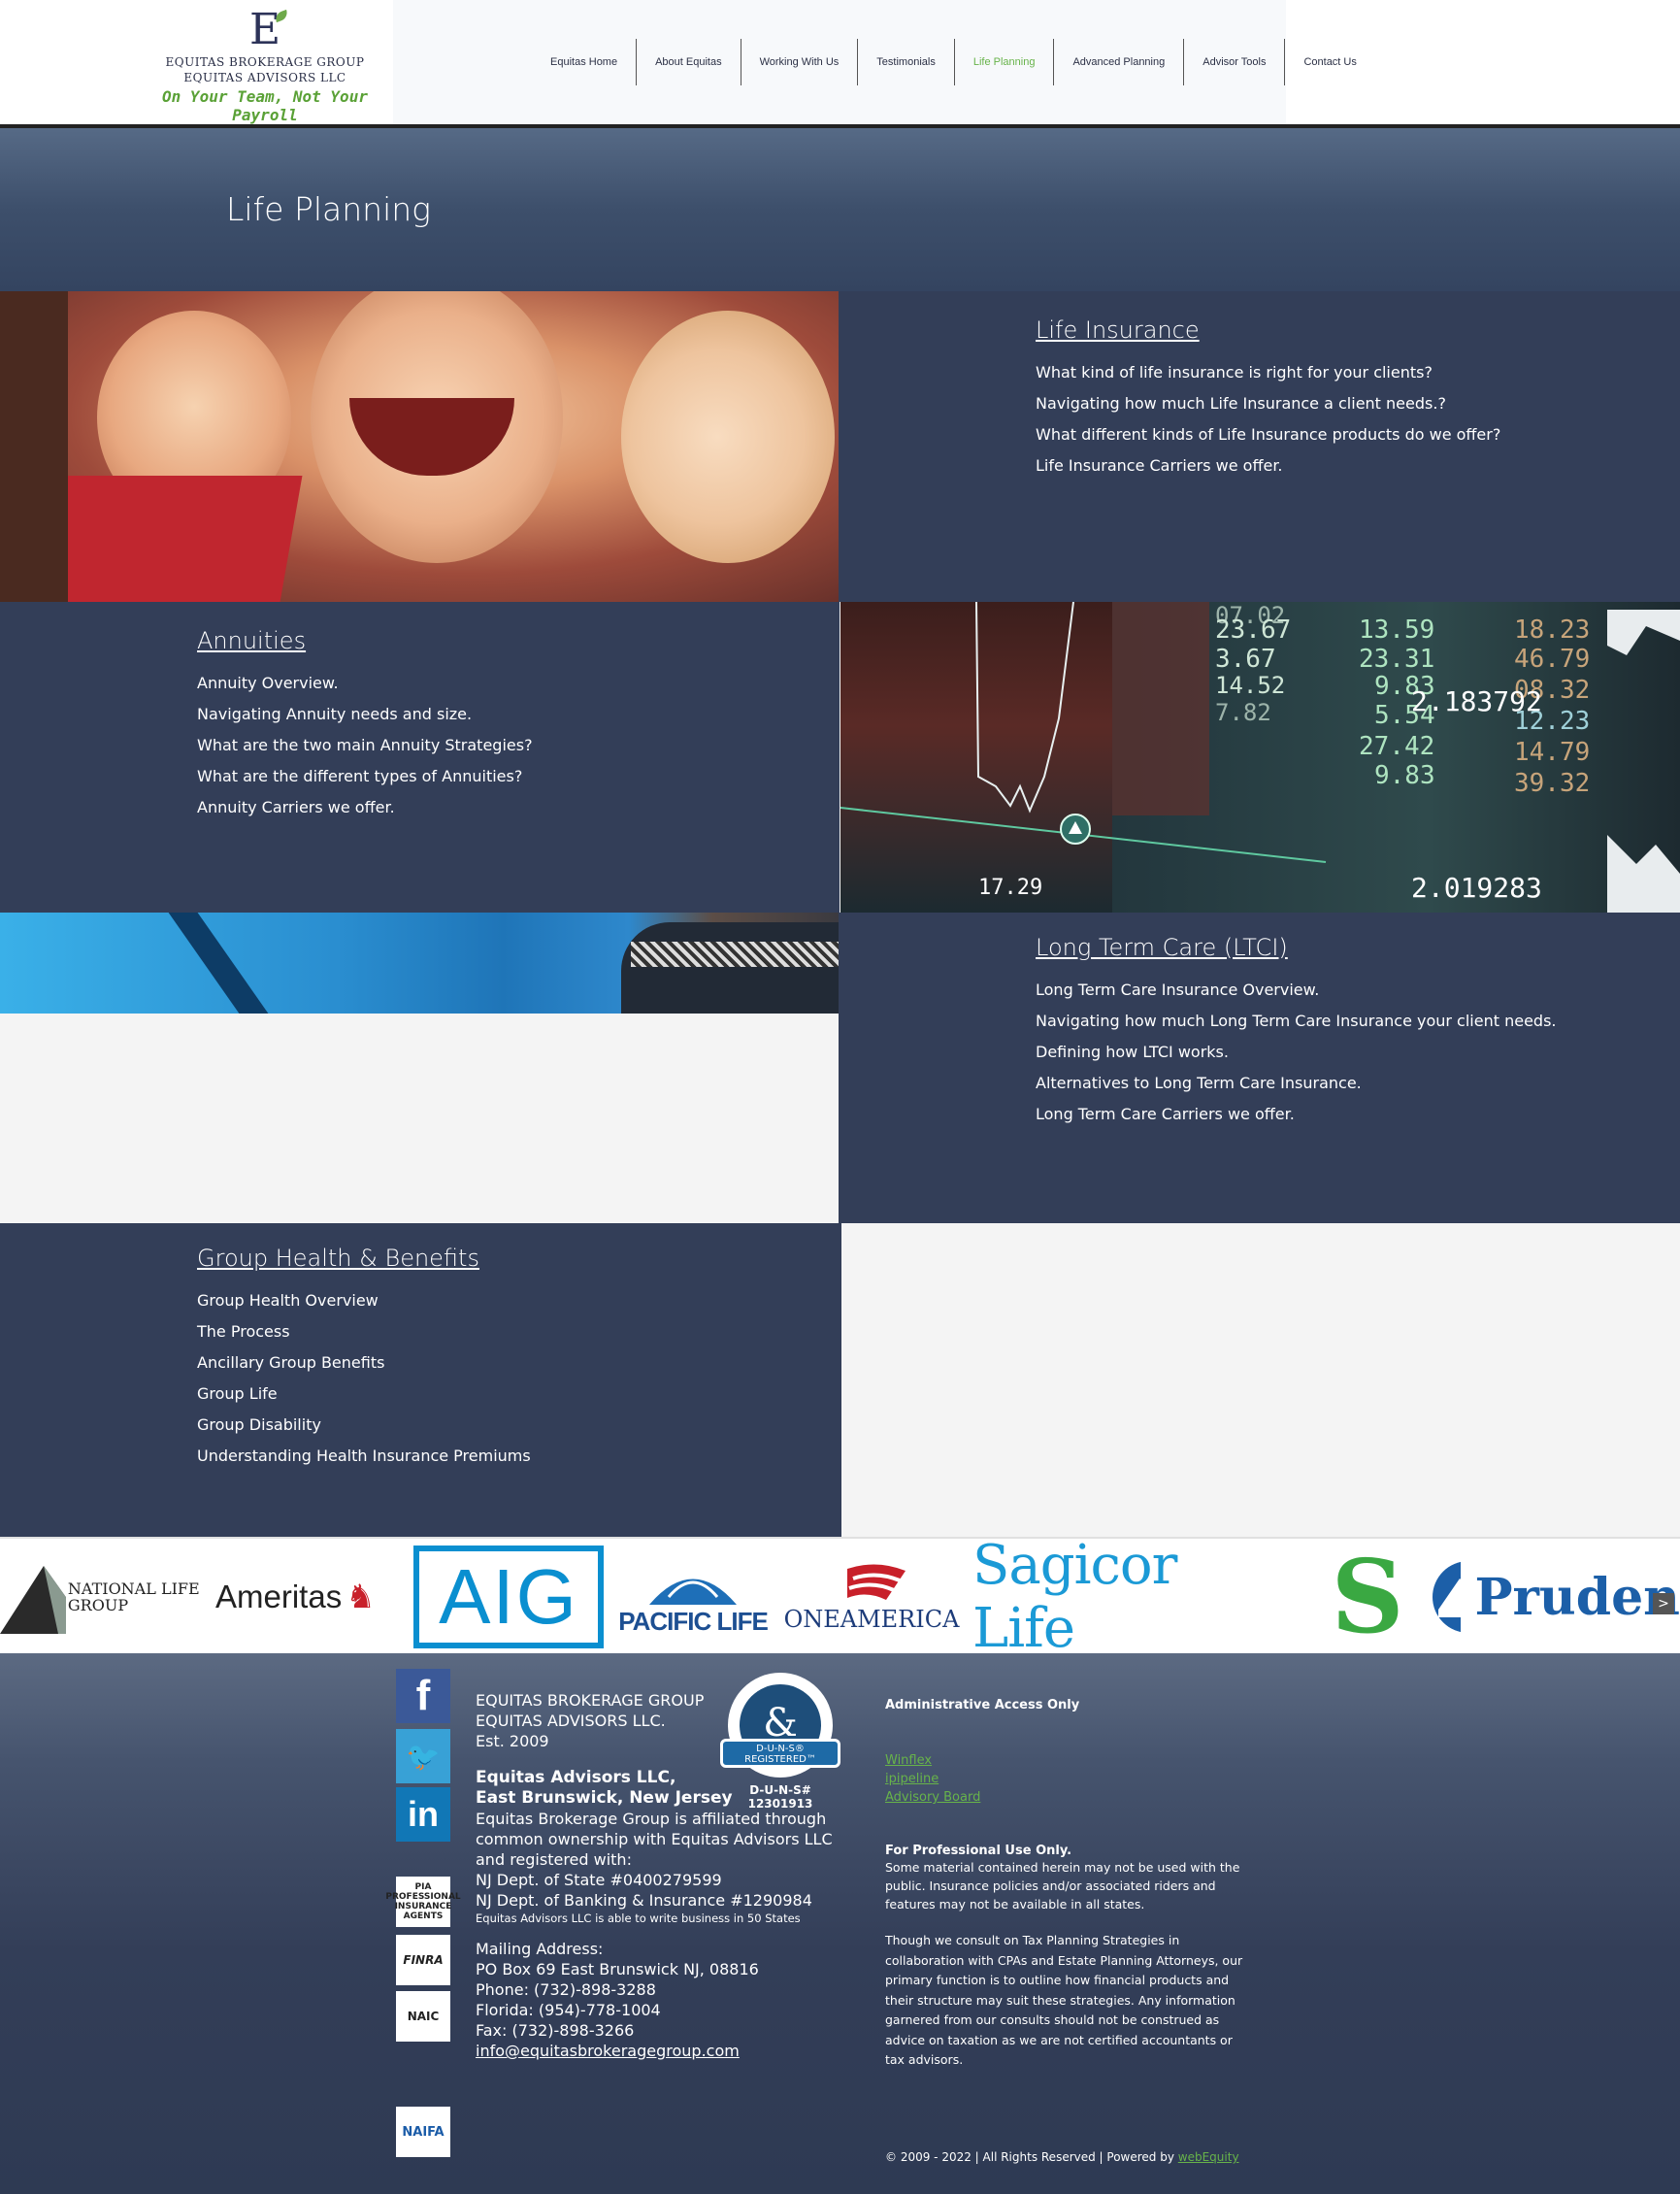  Describe the element at coordinates (1555, 1597) in the screenshot. I see `prudential-logo: Pruden` at that location.